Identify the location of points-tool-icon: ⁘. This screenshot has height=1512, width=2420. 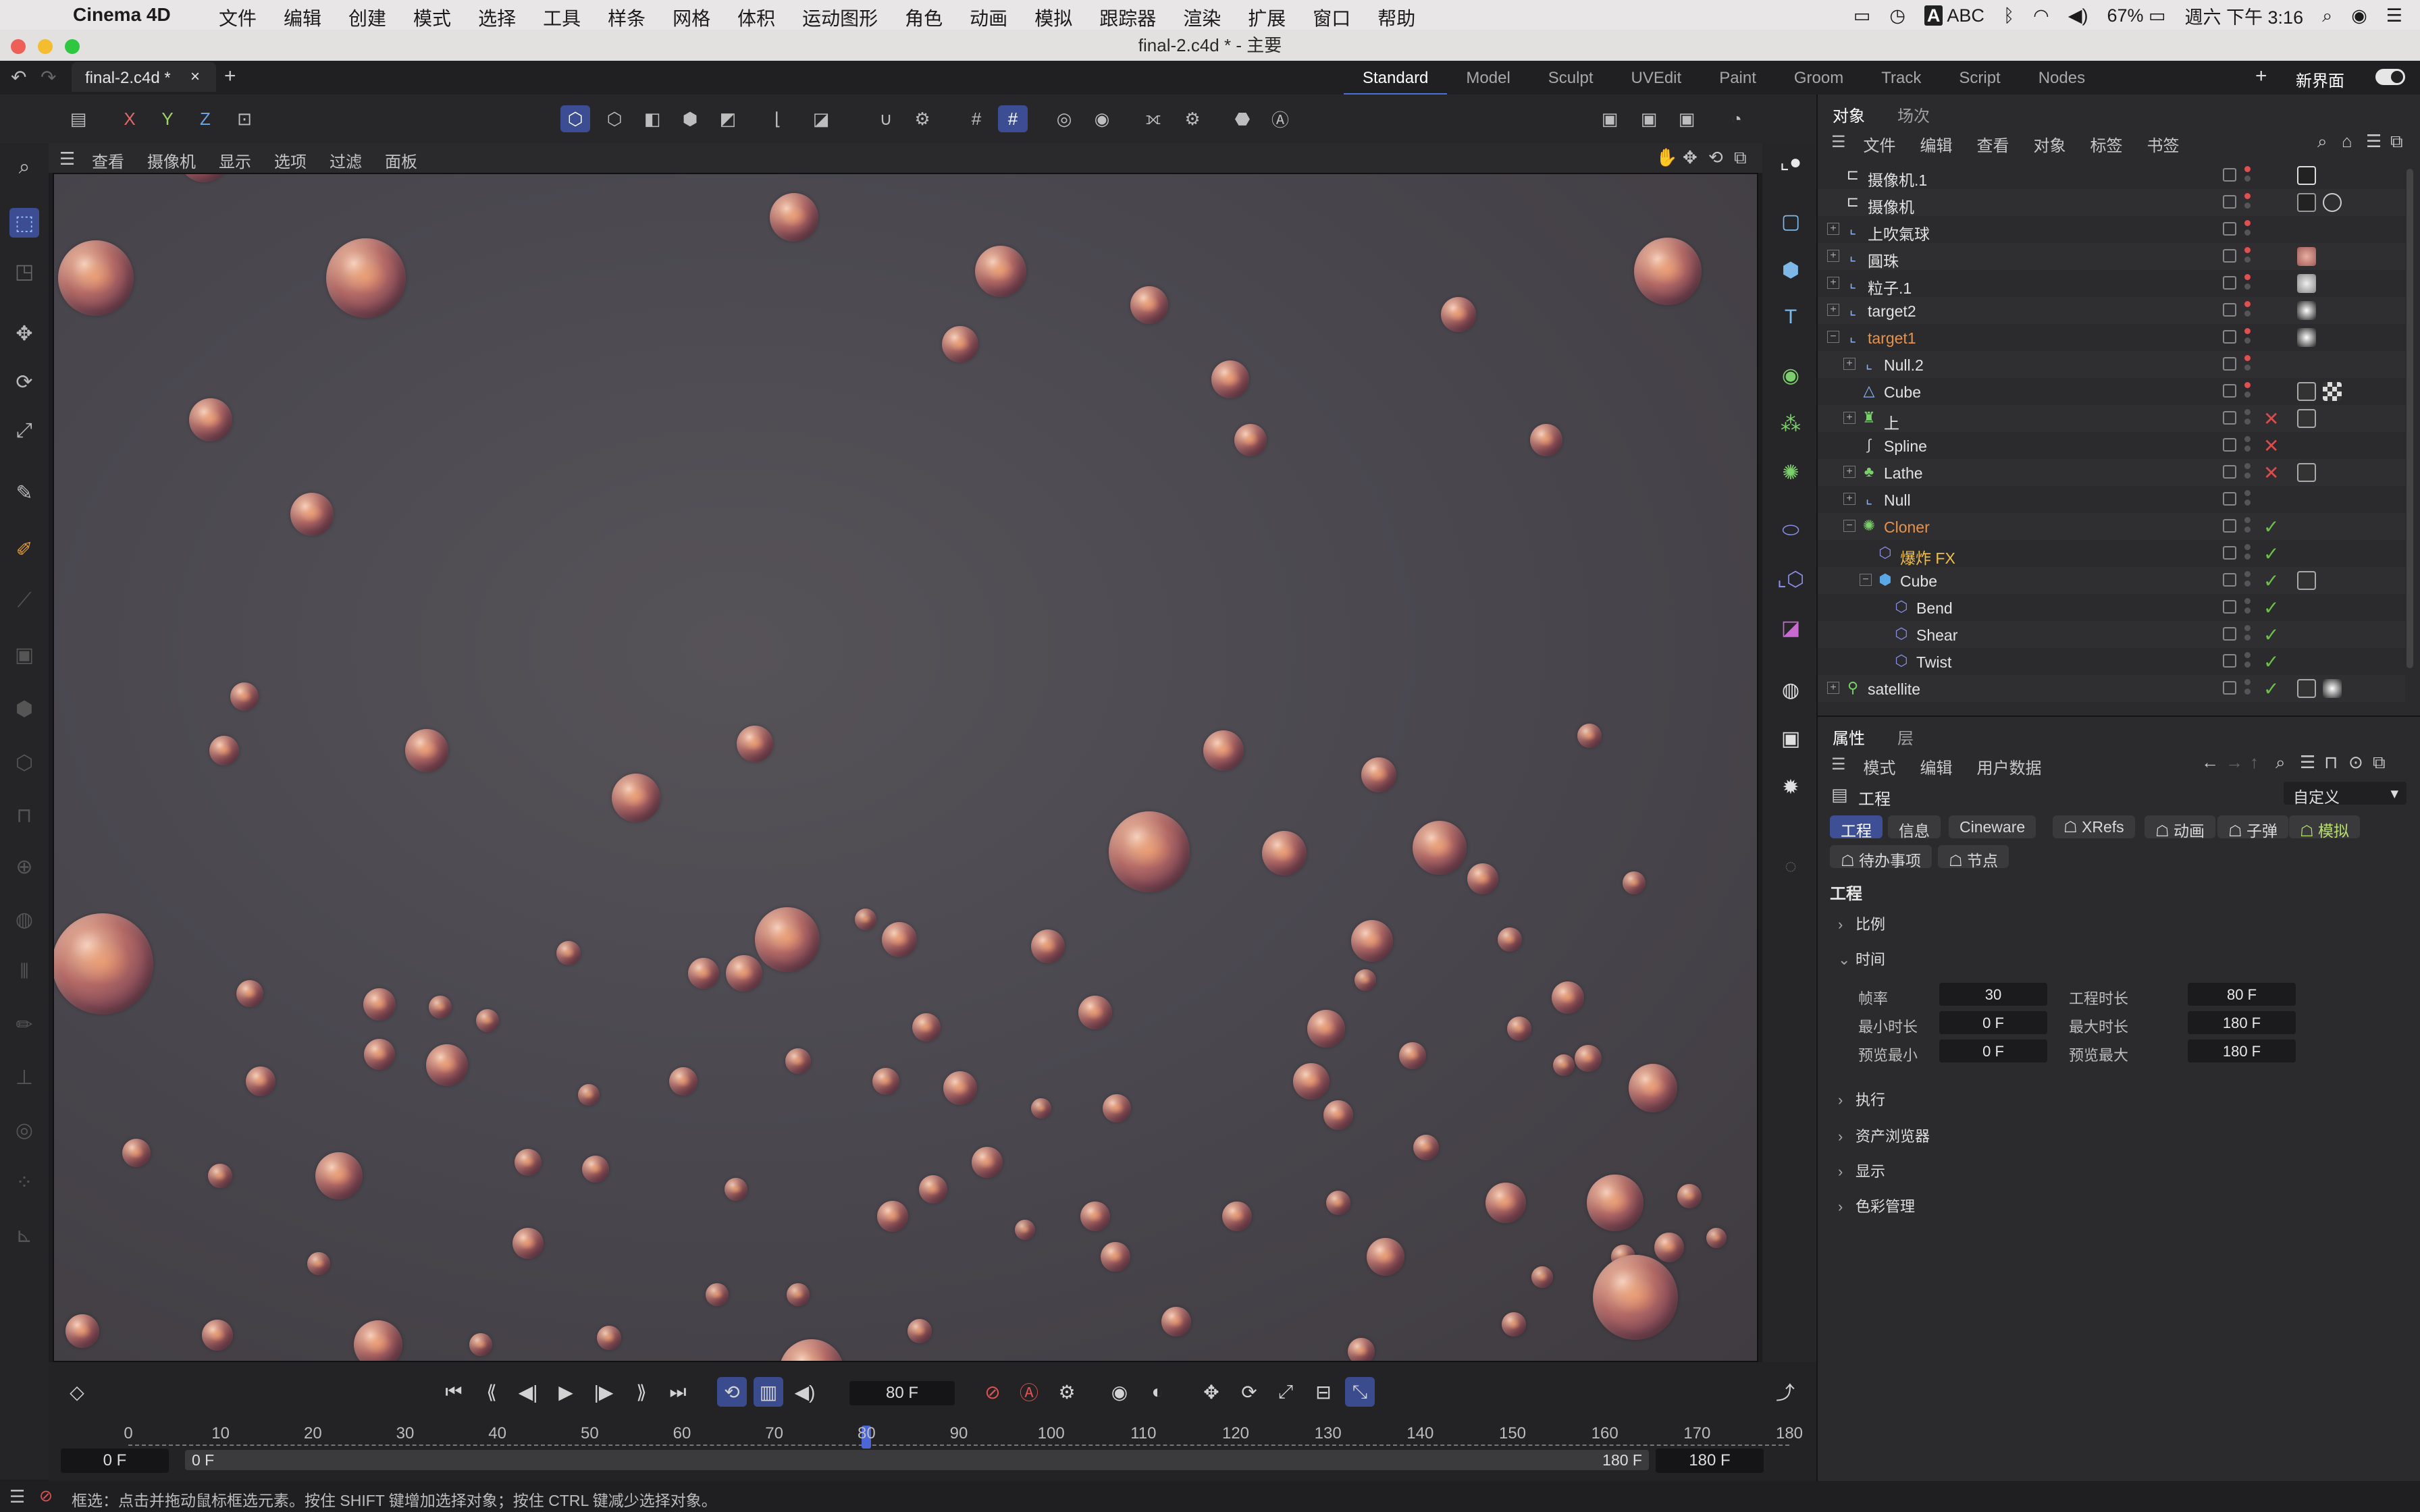
(24, 1182).